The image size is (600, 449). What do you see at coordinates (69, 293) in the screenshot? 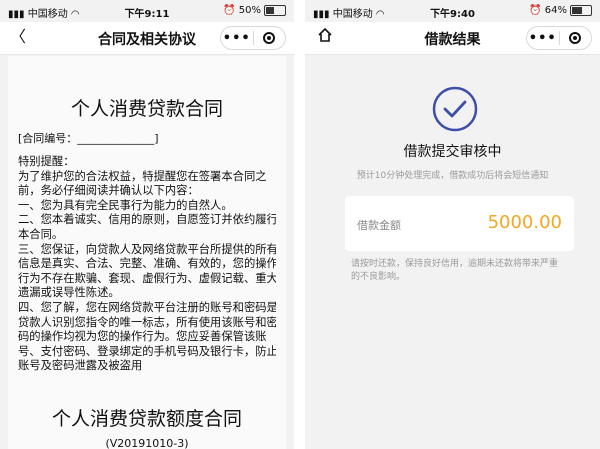
I see `notice-line: 遗漏或误导性陈述。` at bounding box center [69, 293].